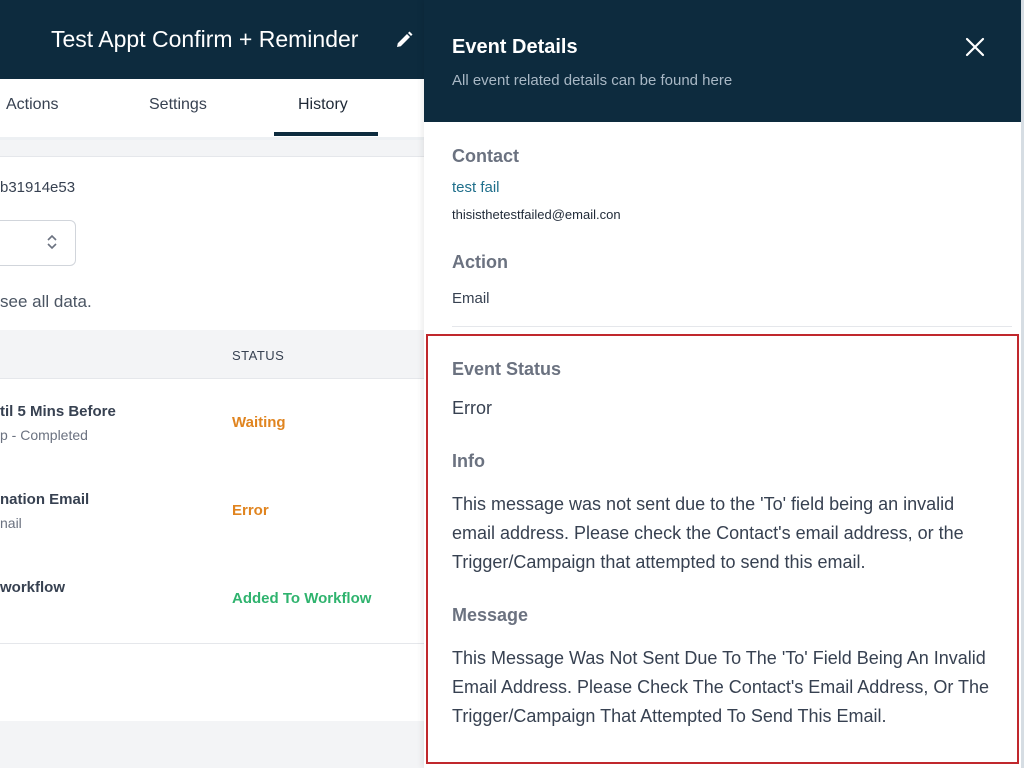 The height and width of the screenshot is (768, 1024). What do you see at coordinates (212, 109) in the screenshot?
I see `workflow-tabs: Actions Settings History` at bounding box center [212, 109].